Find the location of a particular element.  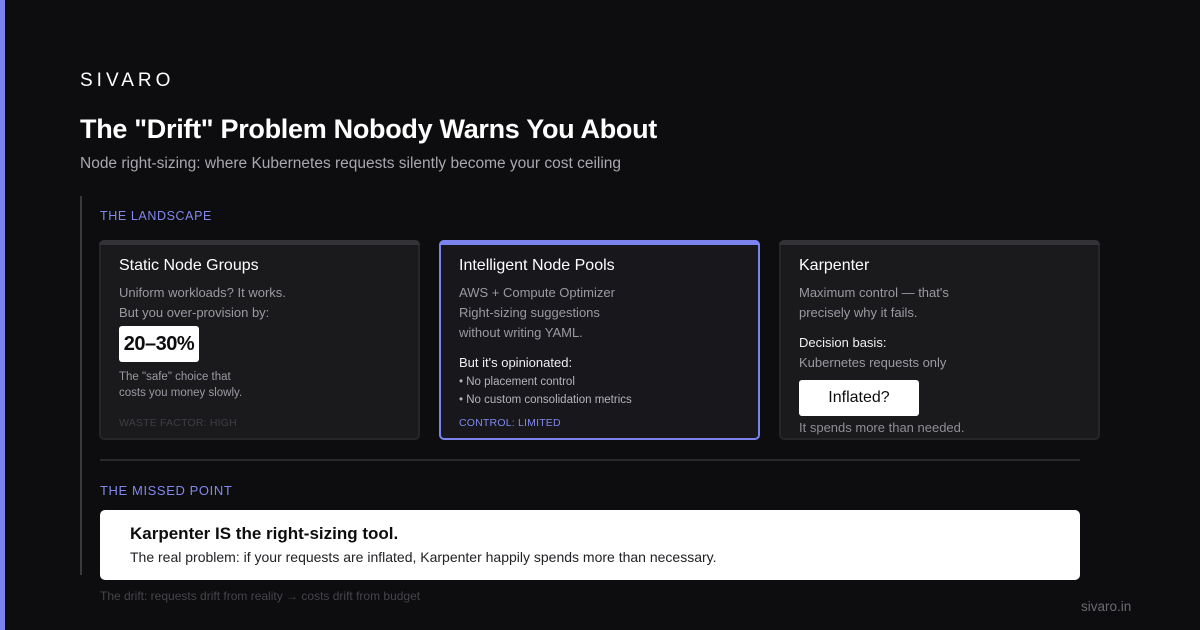

card-line: precisely why it fails. is located at coordinates (858, 312).